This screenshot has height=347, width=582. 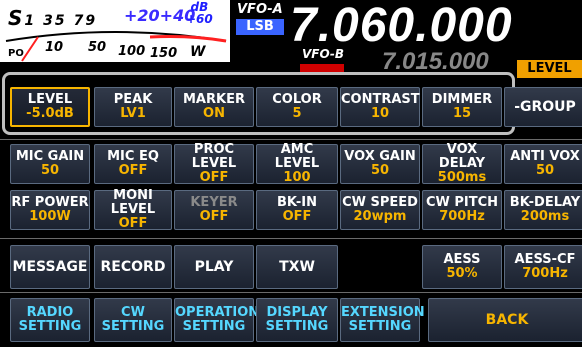 I want to click on txw-label: TXW, so click(x=297, y=267).